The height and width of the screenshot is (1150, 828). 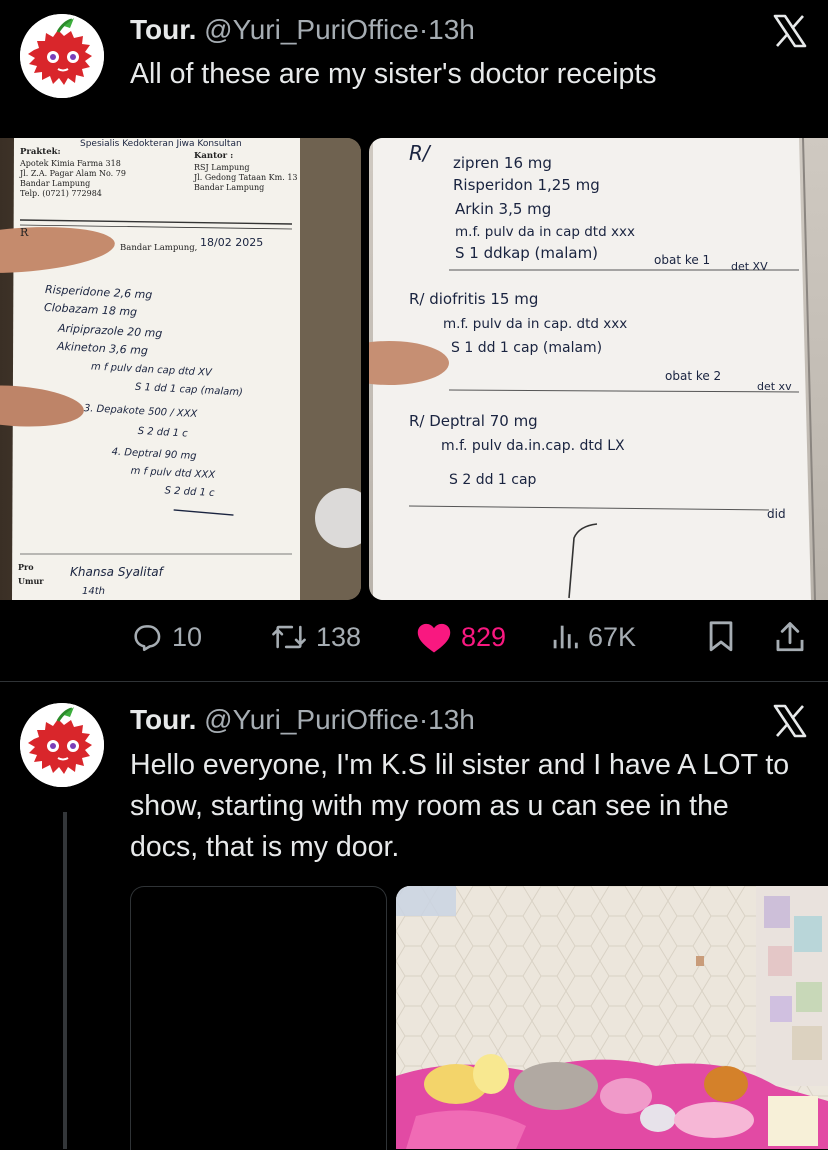 What do you see at coordinates (434, 638) in the screenshot?
I see `heart-icon` at bounding box center [434, 638].